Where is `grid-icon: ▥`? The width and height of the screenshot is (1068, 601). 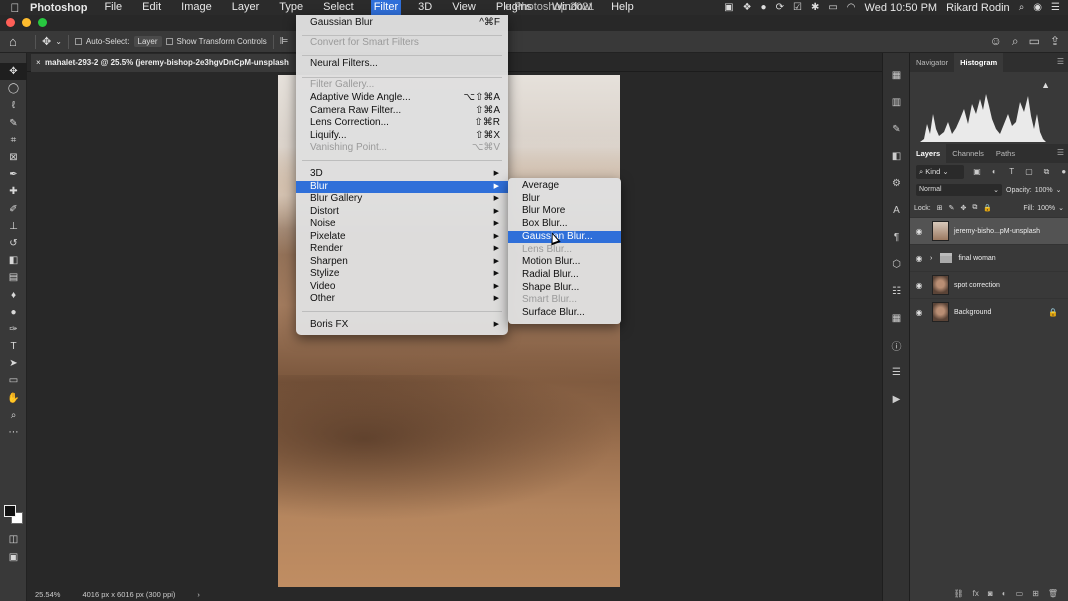 grid-icon: ▥ is located at coordinates (896, 102).